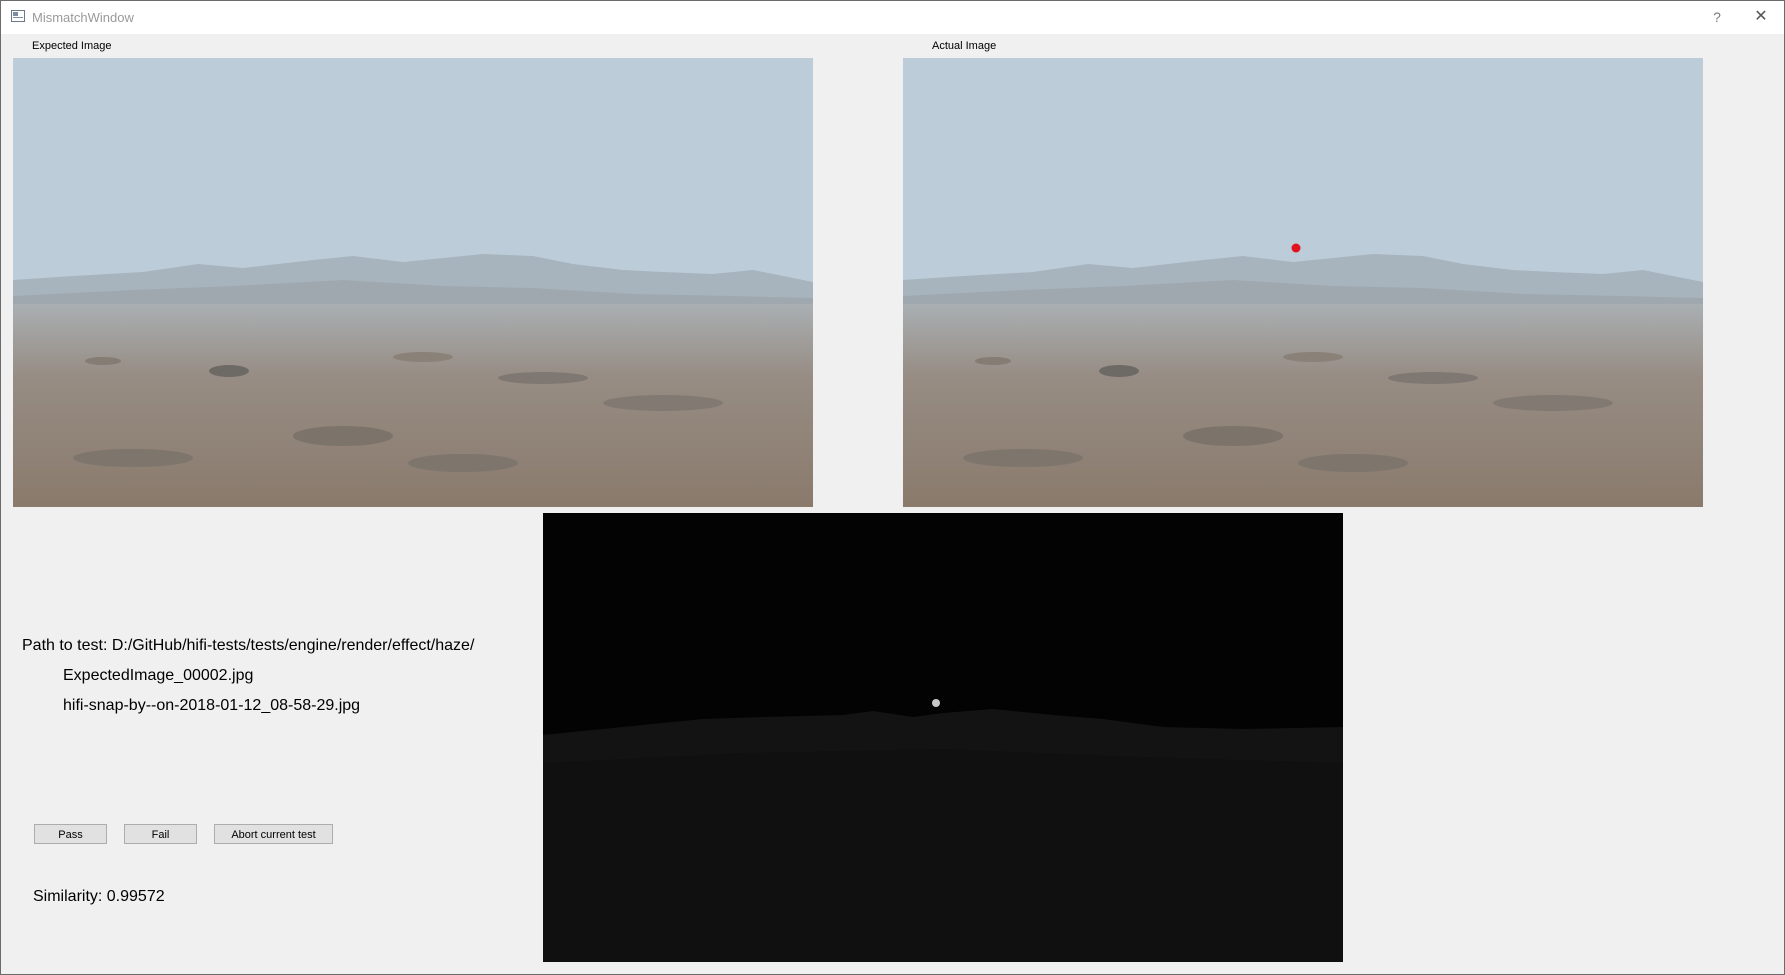 The image size is (1785, 975). I want to click on window-title: MismatchWindow, so click(83, 17).